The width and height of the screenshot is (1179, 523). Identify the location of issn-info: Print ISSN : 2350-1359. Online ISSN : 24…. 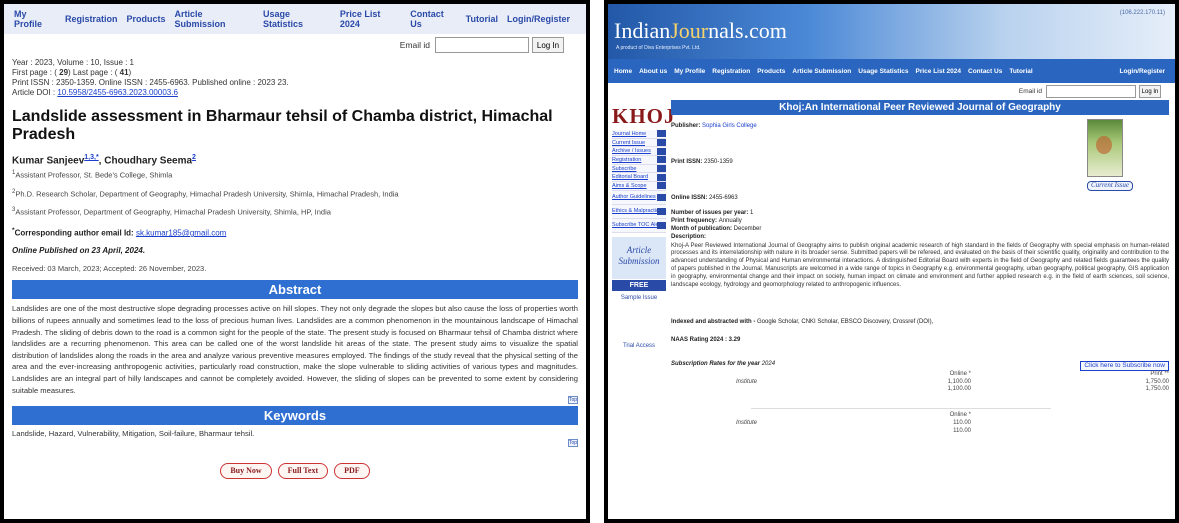
(150, 82).